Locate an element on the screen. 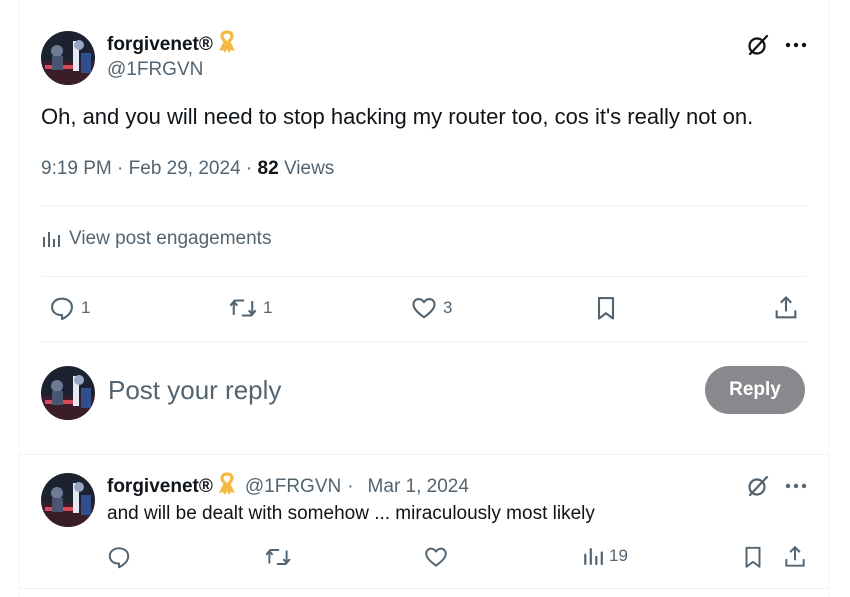 This screenshot has width=850, height=597. views-count: 19 is located at coordinates (618, 555).